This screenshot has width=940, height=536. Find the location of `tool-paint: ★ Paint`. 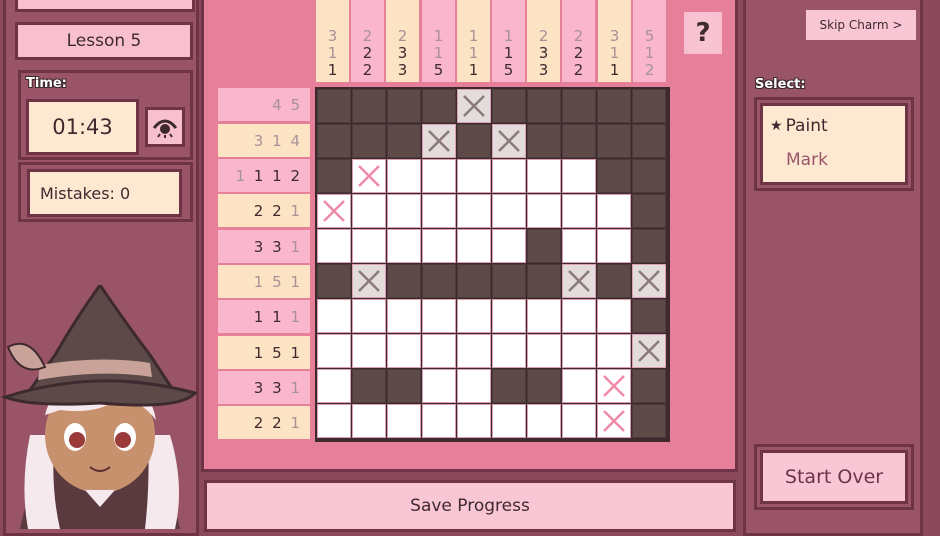

tool-paint: ★ Paint is located at coordinates (799, 126).